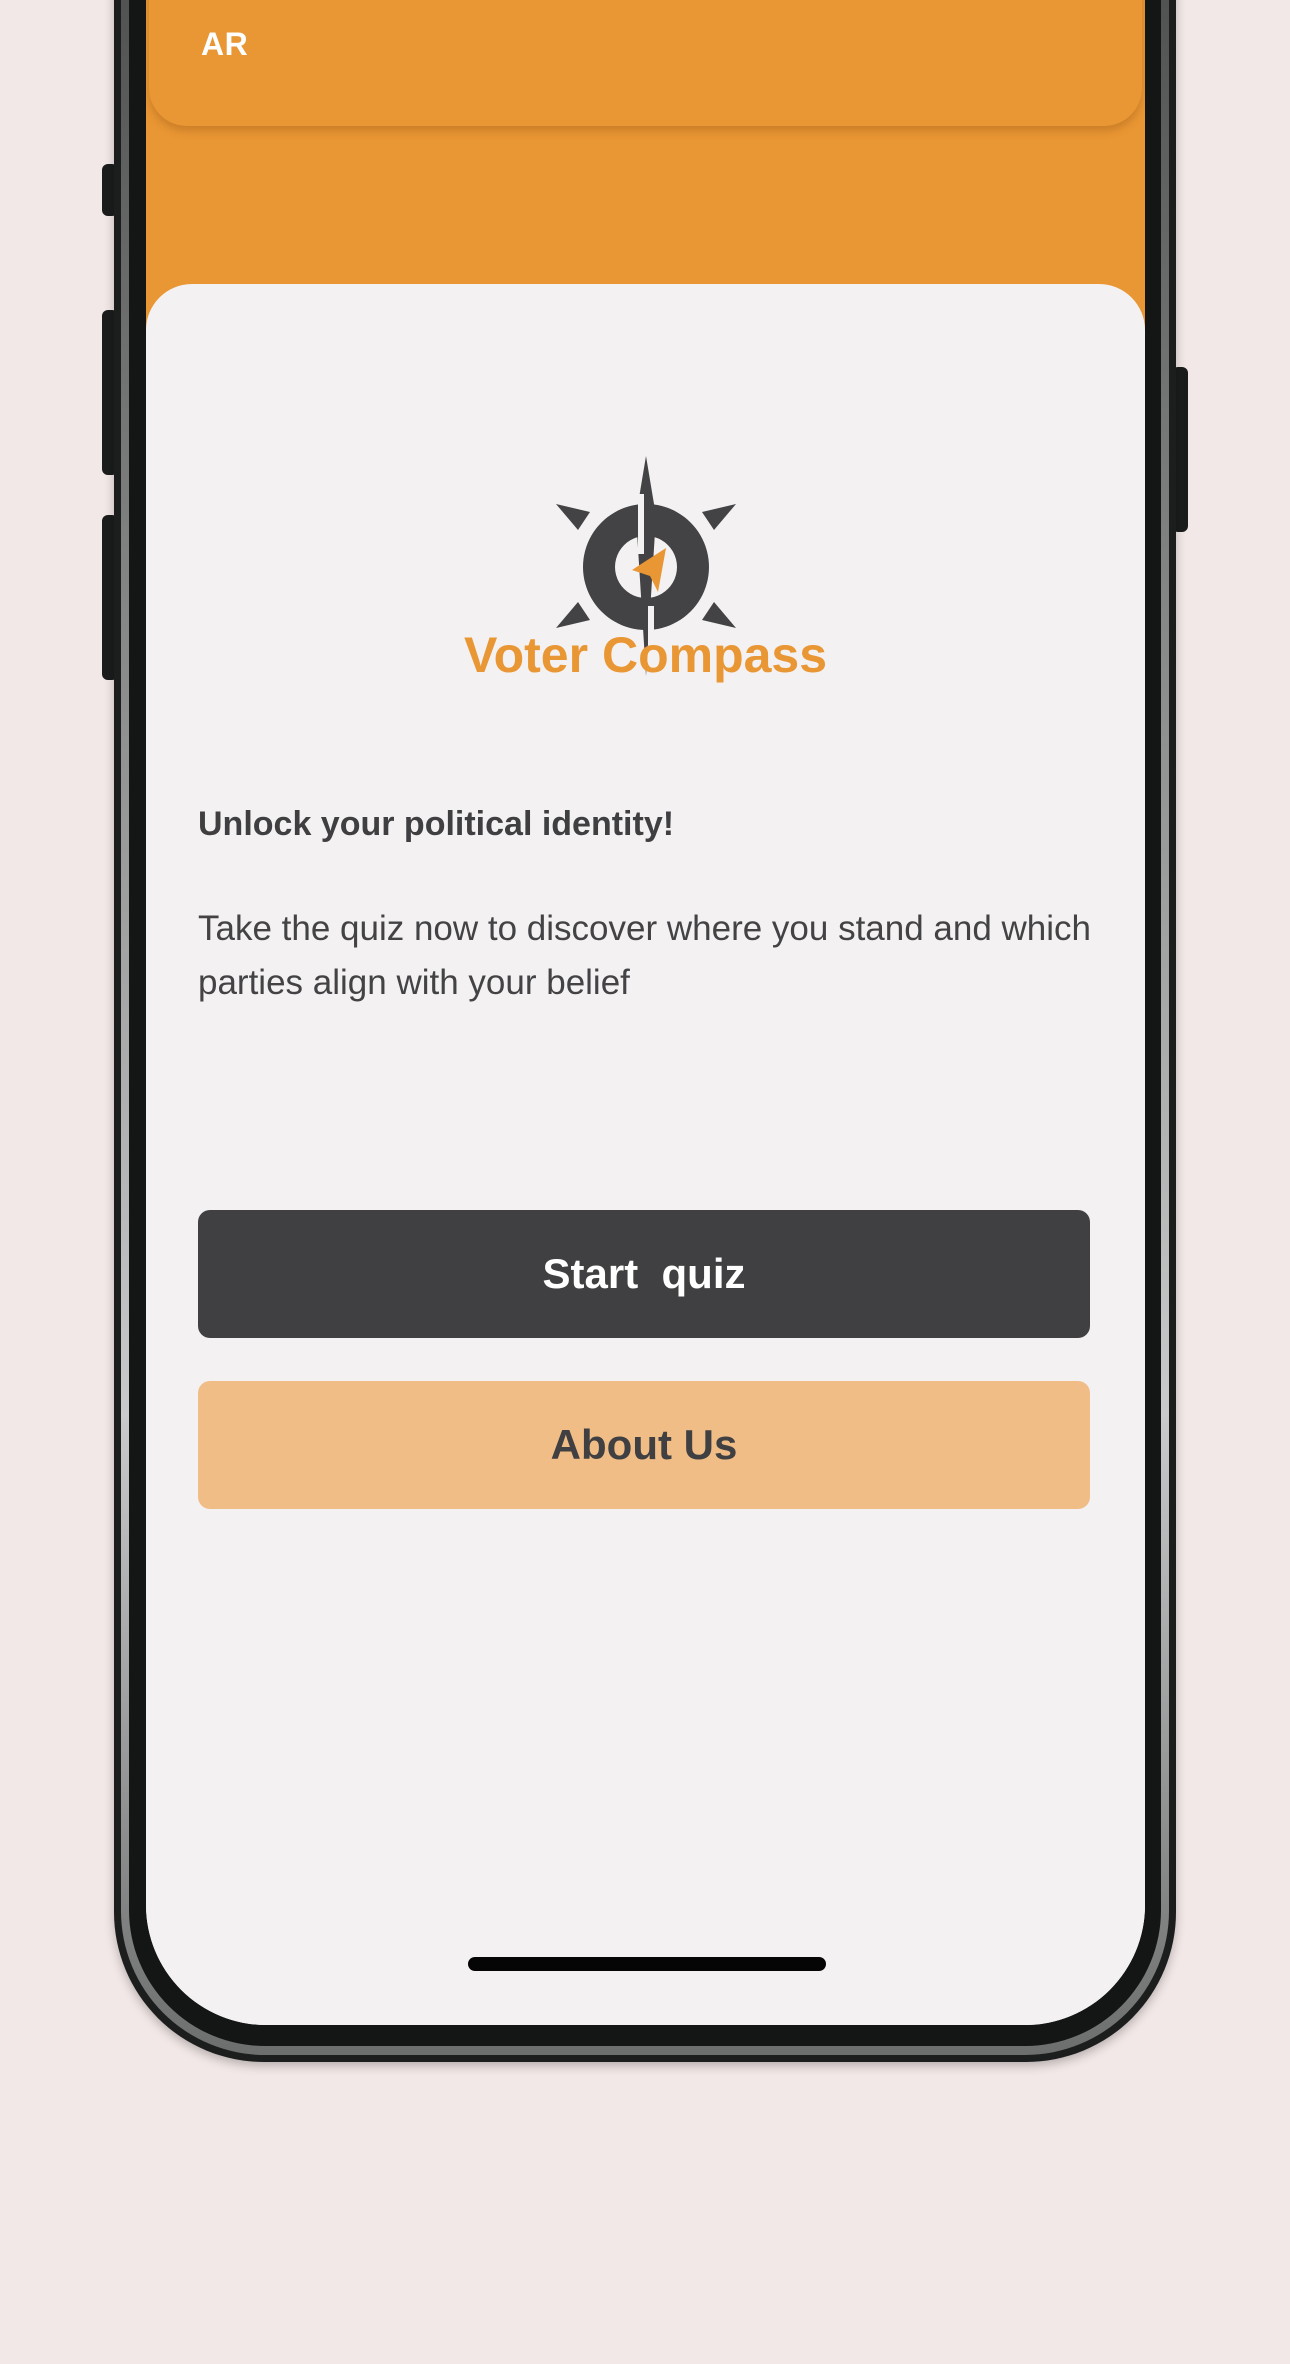 This screenshot has height=2364, width=1290. I want to click on home-indicator, so click(647, 1964).